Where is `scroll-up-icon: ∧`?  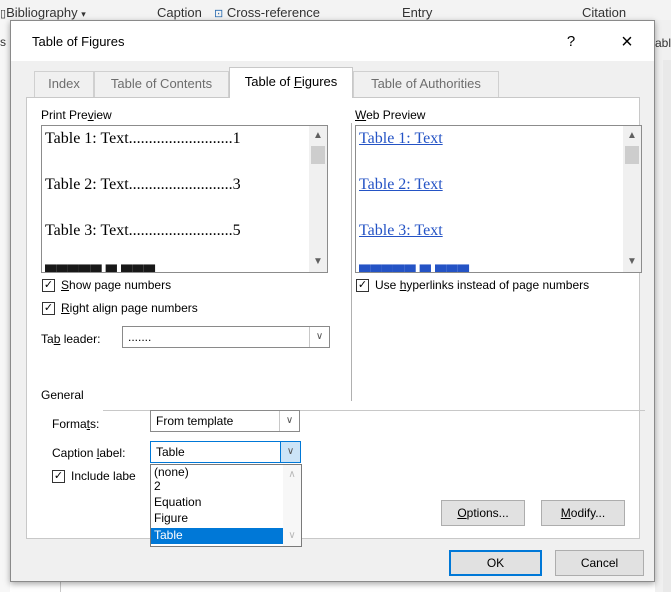
scroll-up-icon: ∧ is located at coordinates (292, 475).